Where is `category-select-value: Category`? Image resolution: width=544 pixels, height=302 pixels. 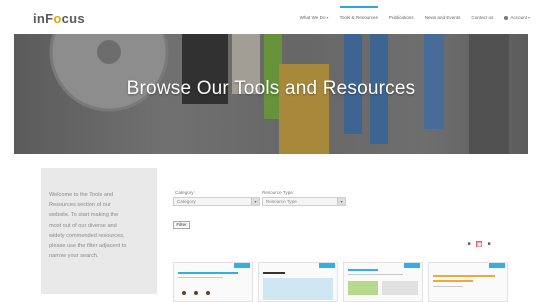 category-select-value: Category is located at coordinates (186, 201).